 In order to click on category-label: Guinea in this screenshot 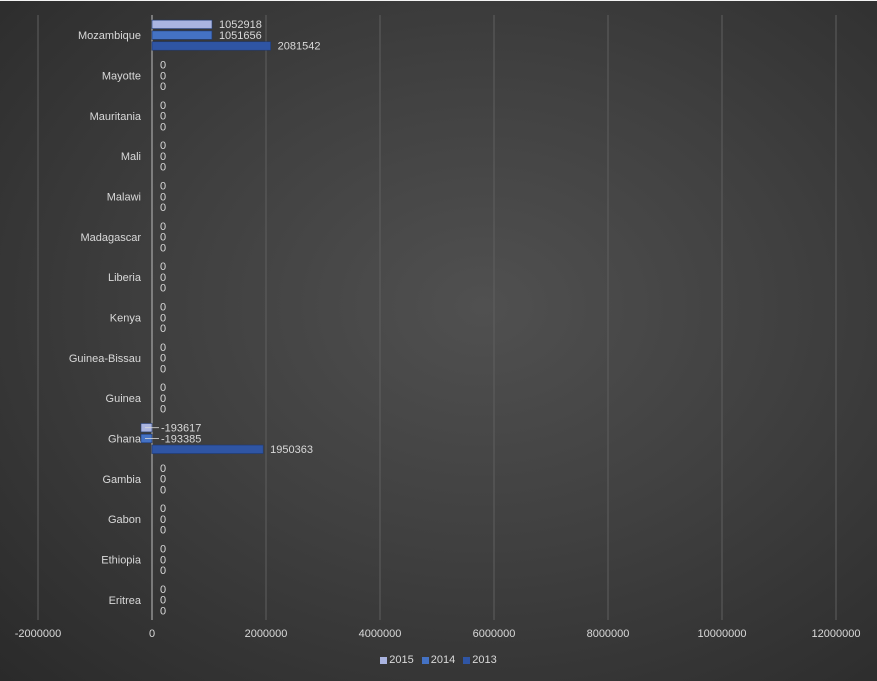, I will do `click(124, 399)`.